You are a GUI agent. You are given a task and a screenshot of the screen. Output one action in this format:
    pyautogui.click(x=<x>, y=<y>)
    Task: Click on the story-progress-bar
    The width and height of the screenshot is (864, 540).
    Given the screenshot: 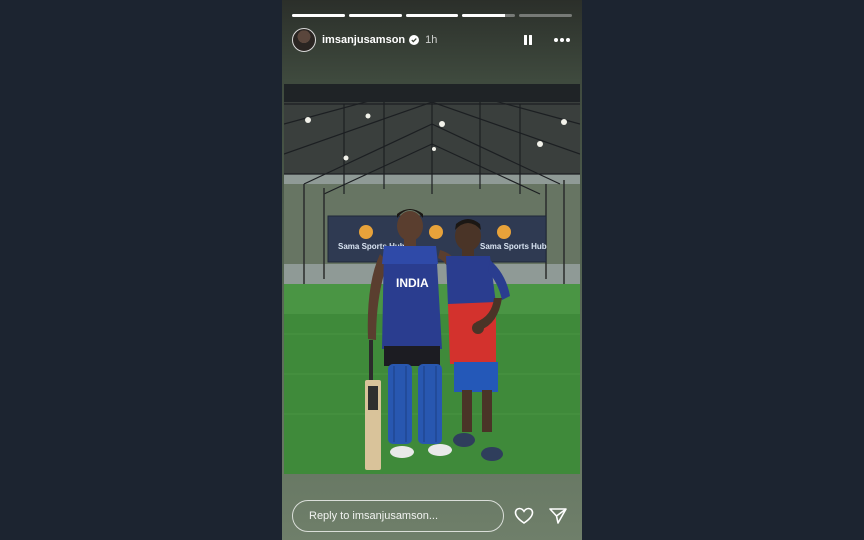 What is the action you would take?
    pyautogui.click(x=432, y=15)
    